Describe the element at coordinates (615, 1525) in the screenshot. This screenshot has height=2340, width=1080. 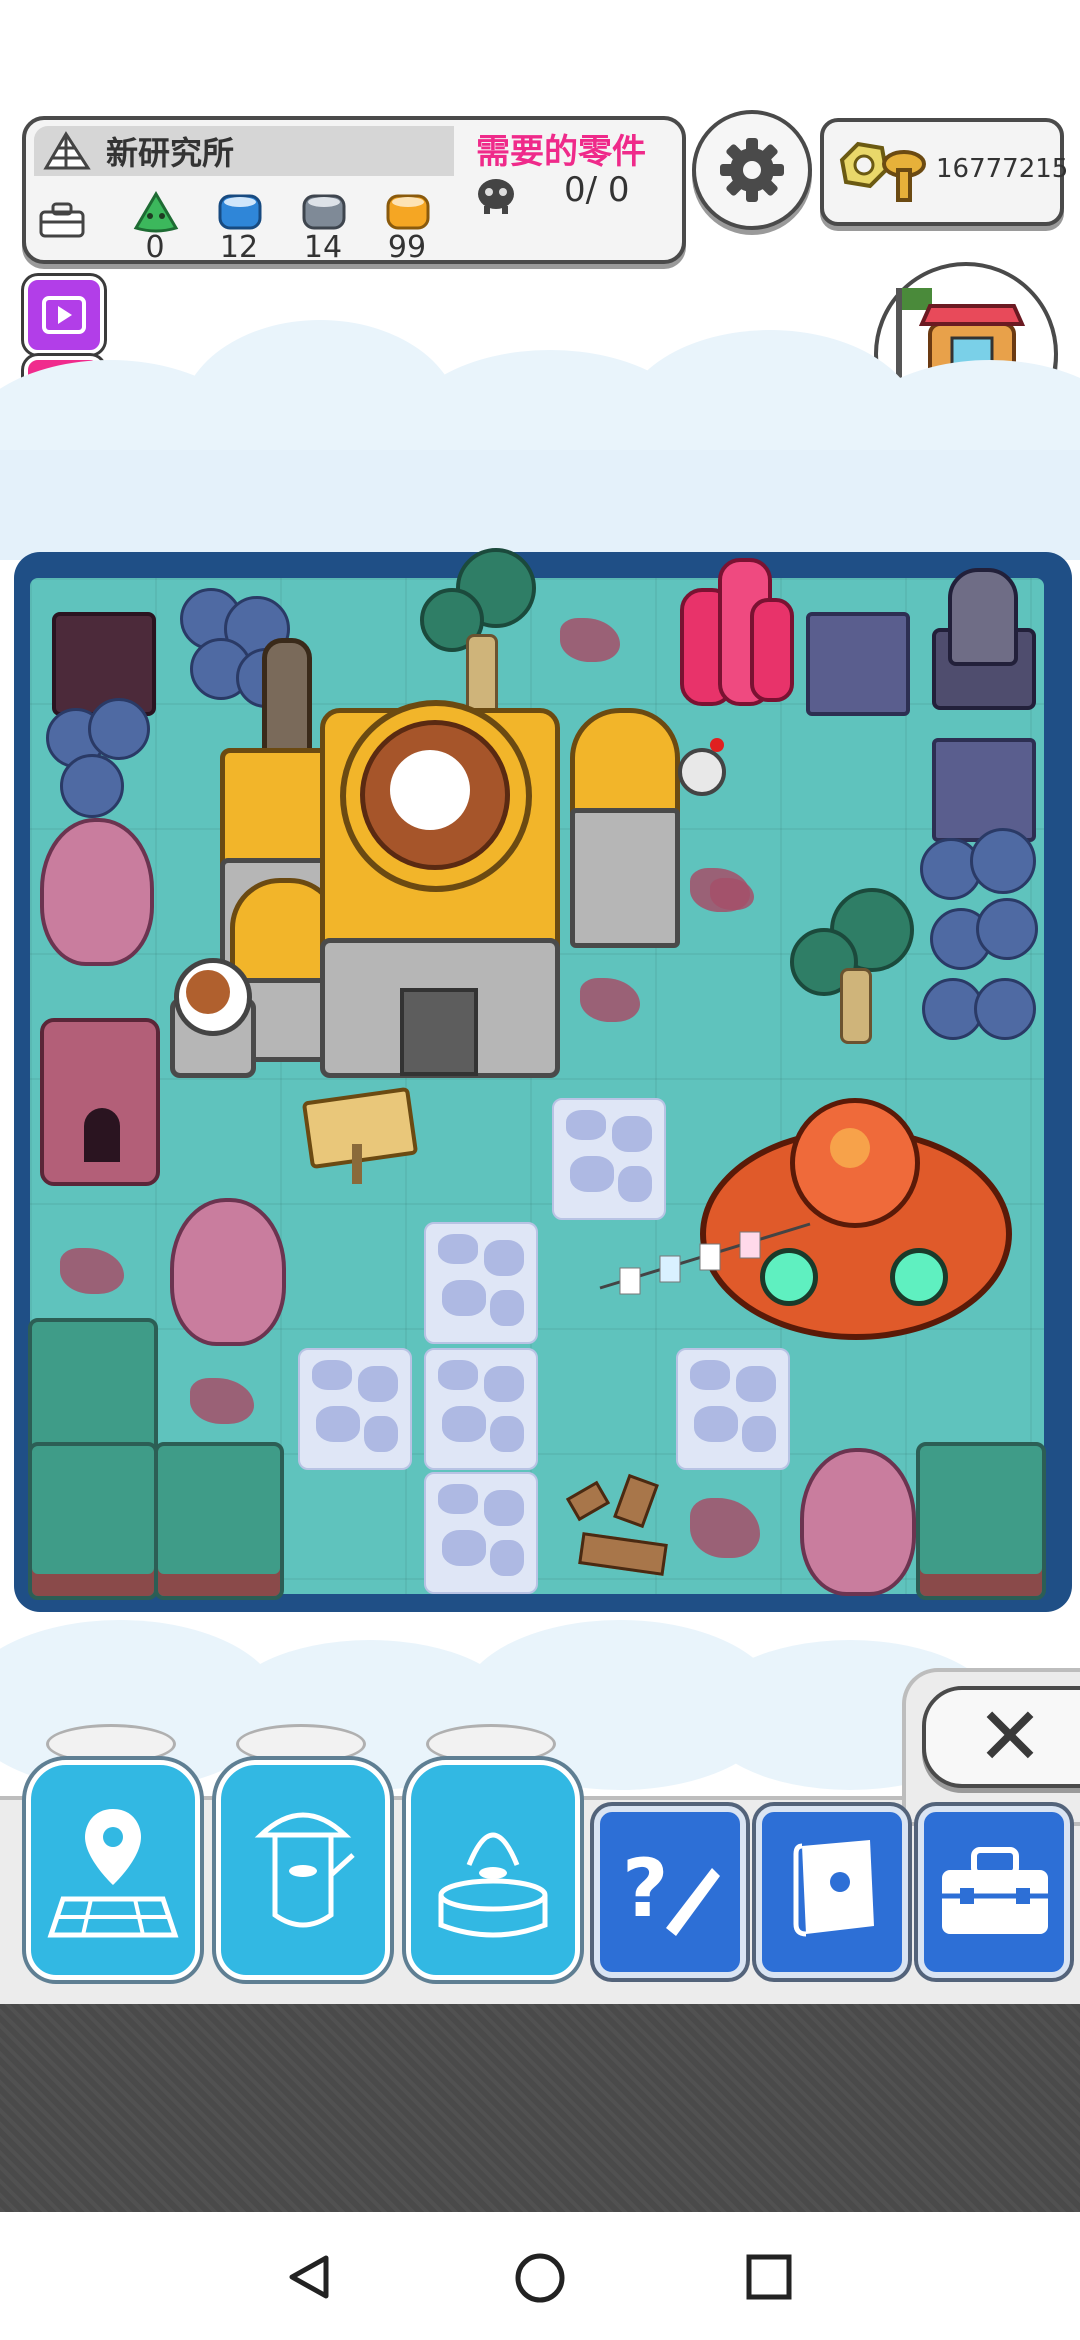
I see `broken-wood-debris` at that location.